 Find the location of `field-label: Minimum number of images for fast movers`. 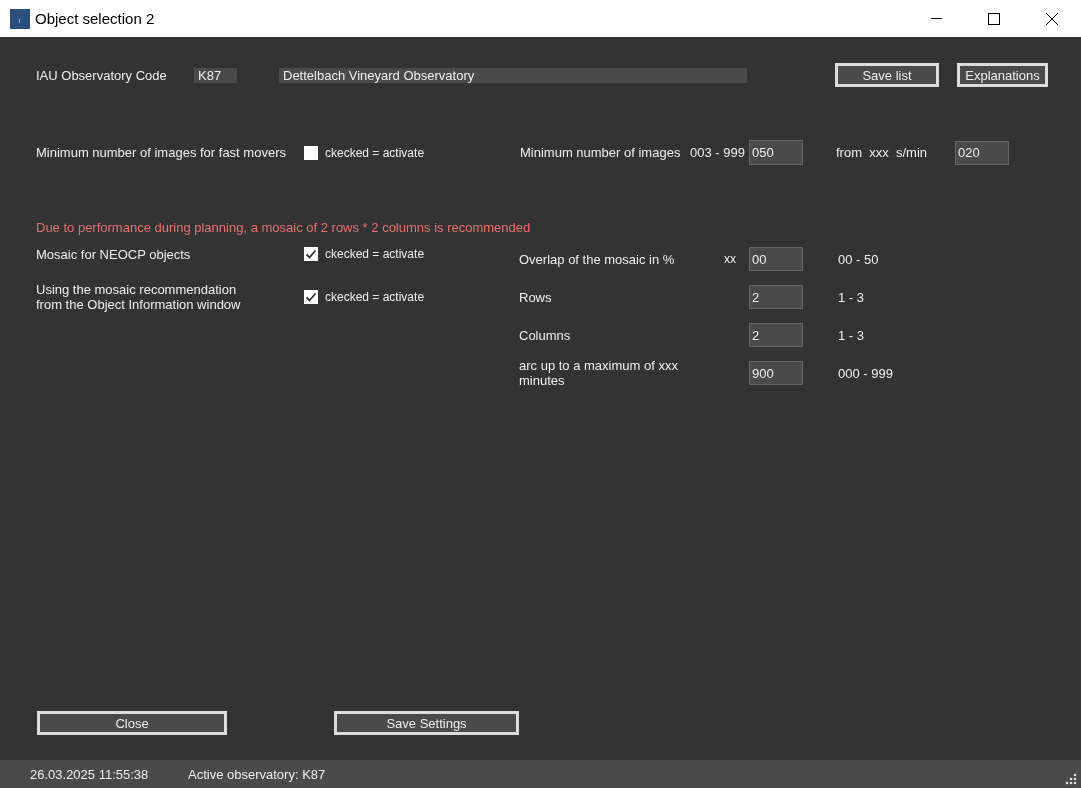

field-label: Minimum number of images for fast movers is located at coordinates (161, 152).